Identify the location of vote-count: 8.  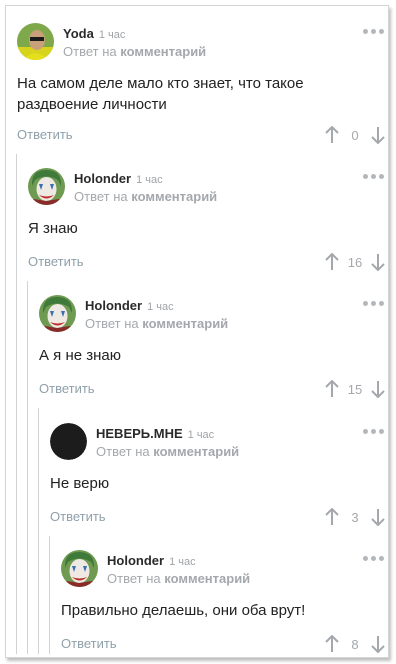
(355, 644).